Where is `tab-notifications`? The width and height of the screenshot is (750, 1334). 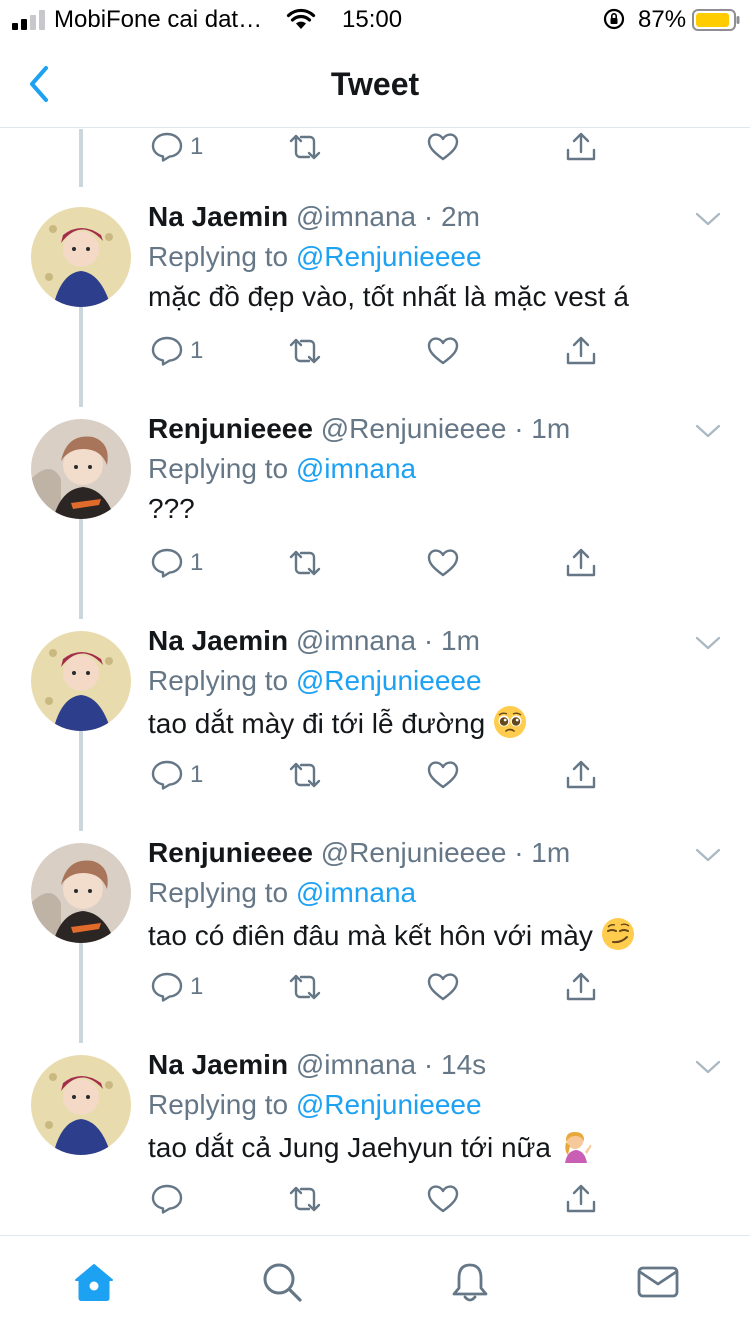
tab-notifications is located at coordinates (470, 1282).